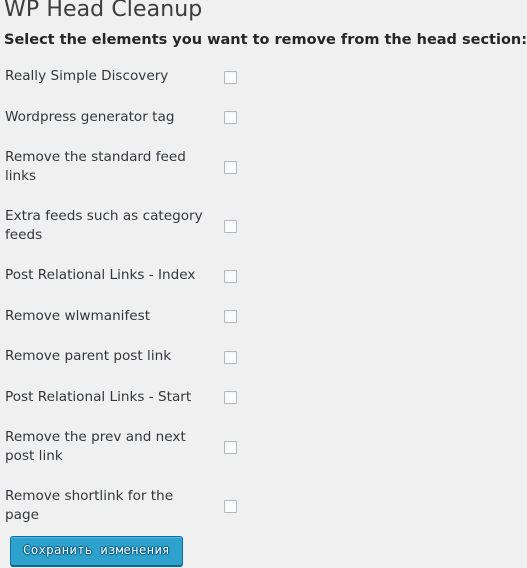 This screenshot has height=568, width=527. I want to click on table-row: Remove wlwmanifest, so click(263, 316).